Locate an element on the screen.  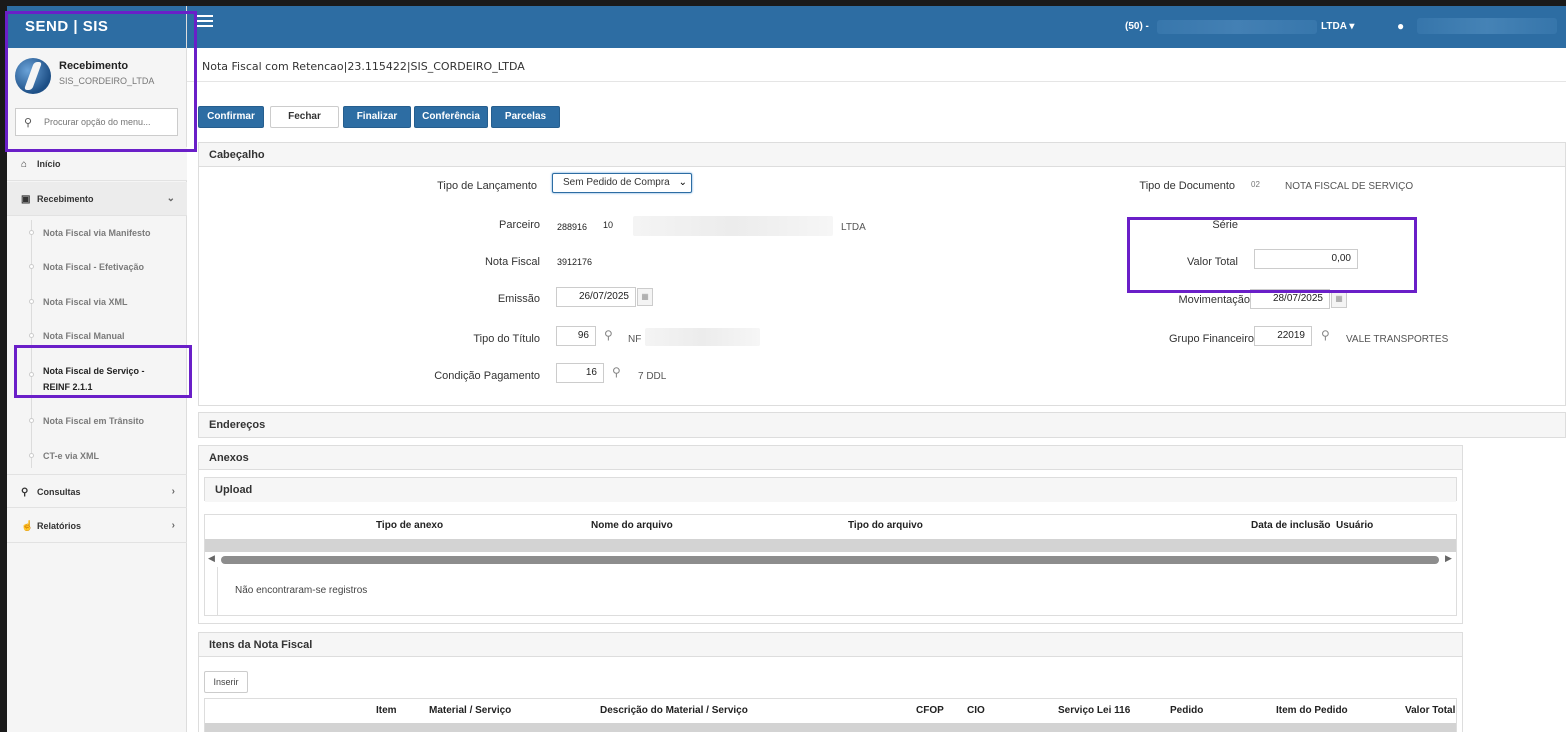
anexos-grid-header-row is located at coordinates (830, 545).